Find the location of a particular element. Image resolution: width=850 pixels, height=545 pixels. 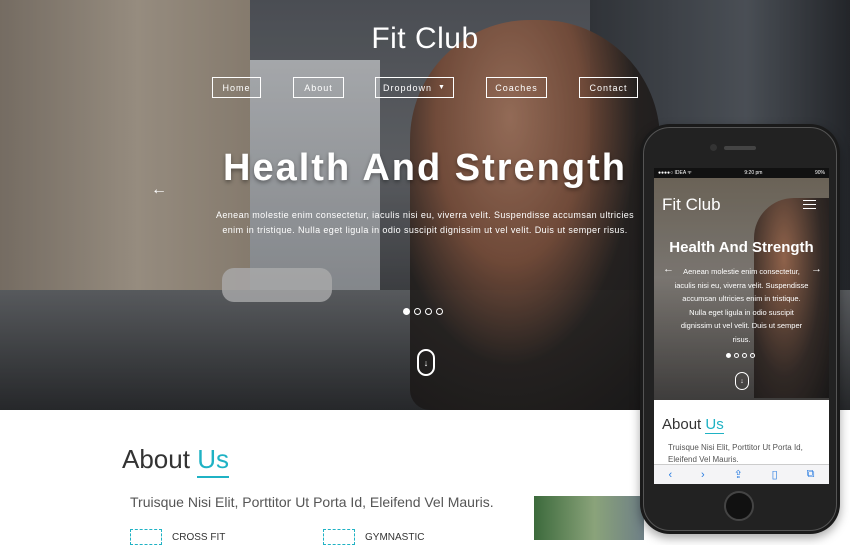

nav-dropdown-label: Dropdown is located at coordinates (408, 87).